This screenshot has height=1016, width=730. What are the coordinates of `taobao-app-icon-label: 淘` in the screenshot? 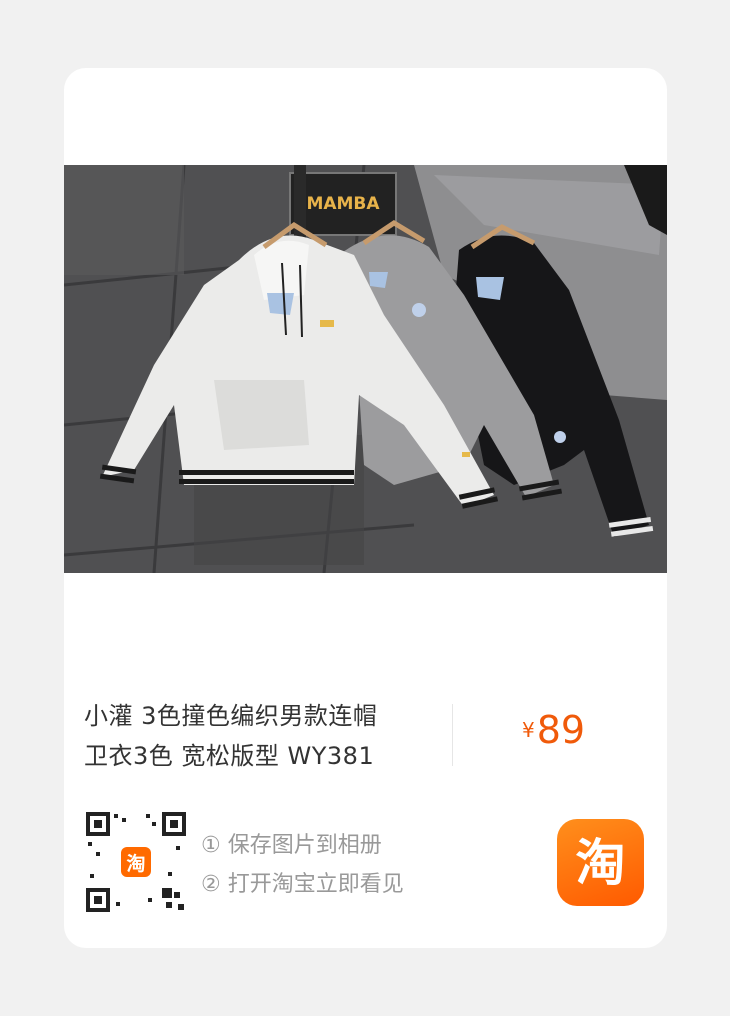 It's located at (600, 862).